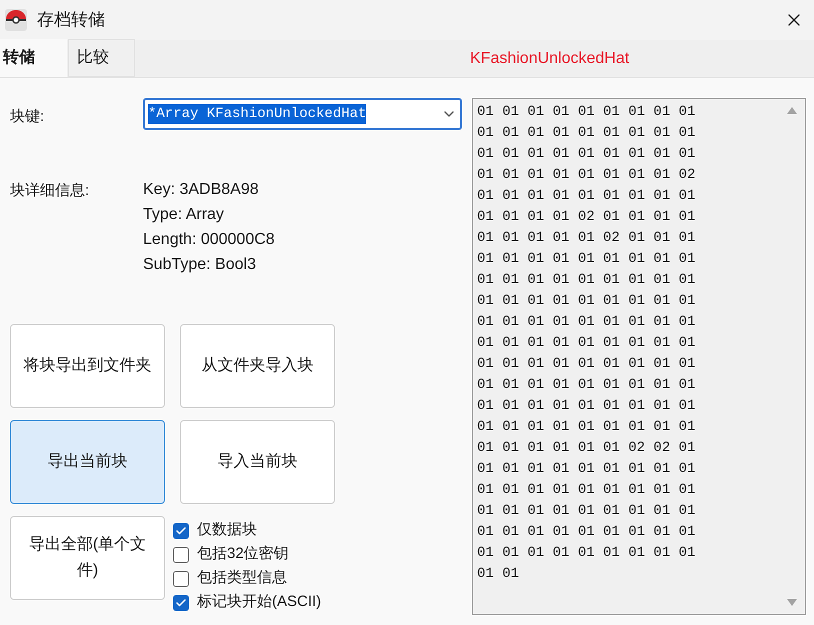 The width and height of the screenshot is (814, 625). Describe the element at coordinates (16, 20) in the screenshot. I see `app-logo-icon` at that location.